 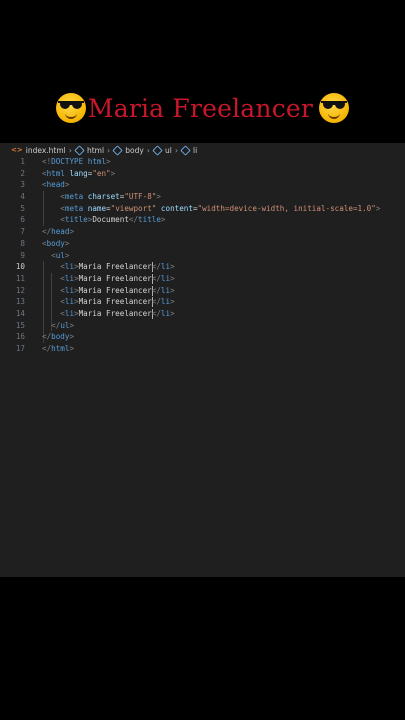 I want to click on code-text: </body>, so click(x=58, y=337).